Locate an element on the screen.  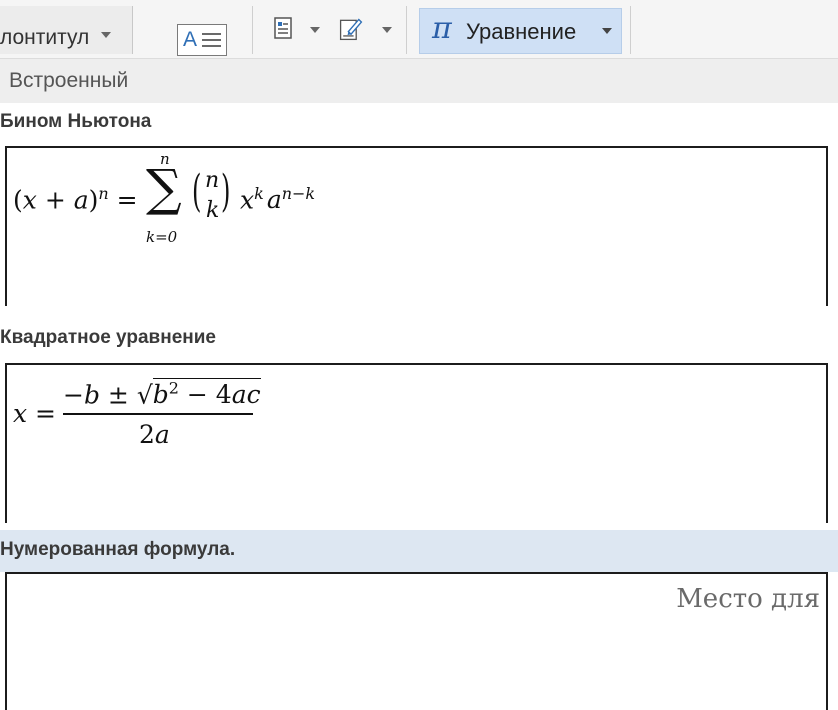
math-text: k is located at coordinates (259, 193).